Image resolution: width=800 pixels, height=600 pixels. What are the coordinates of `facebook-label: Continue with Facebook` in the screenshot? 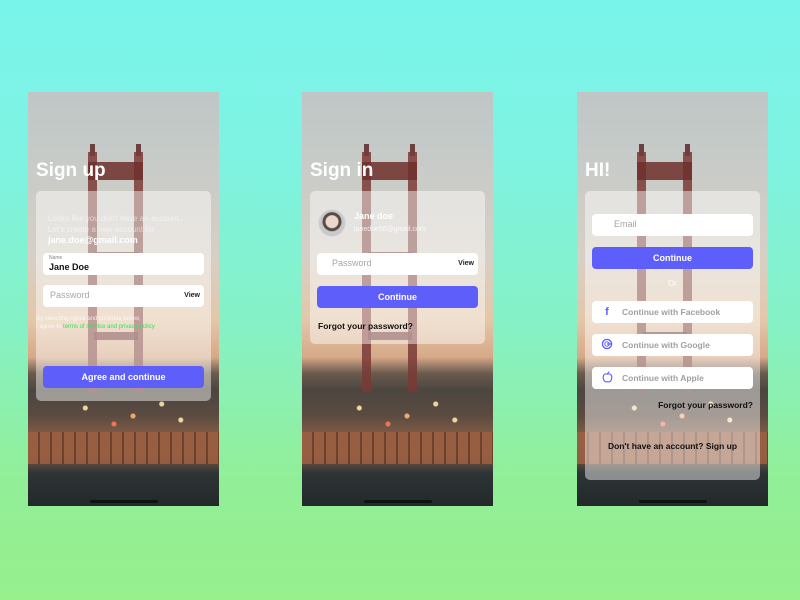 It's located at (671, 312).